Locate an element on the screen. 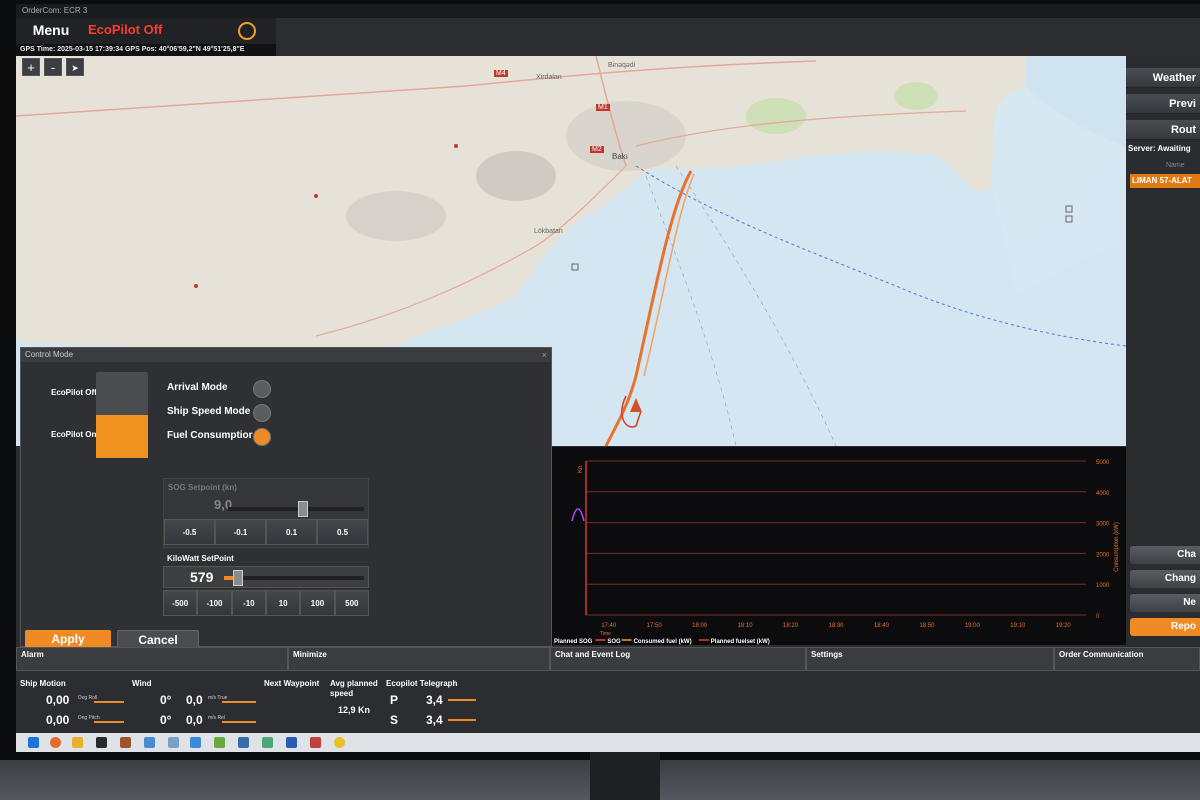  kw-step-button: 10 is located at coordinates (283, 603).